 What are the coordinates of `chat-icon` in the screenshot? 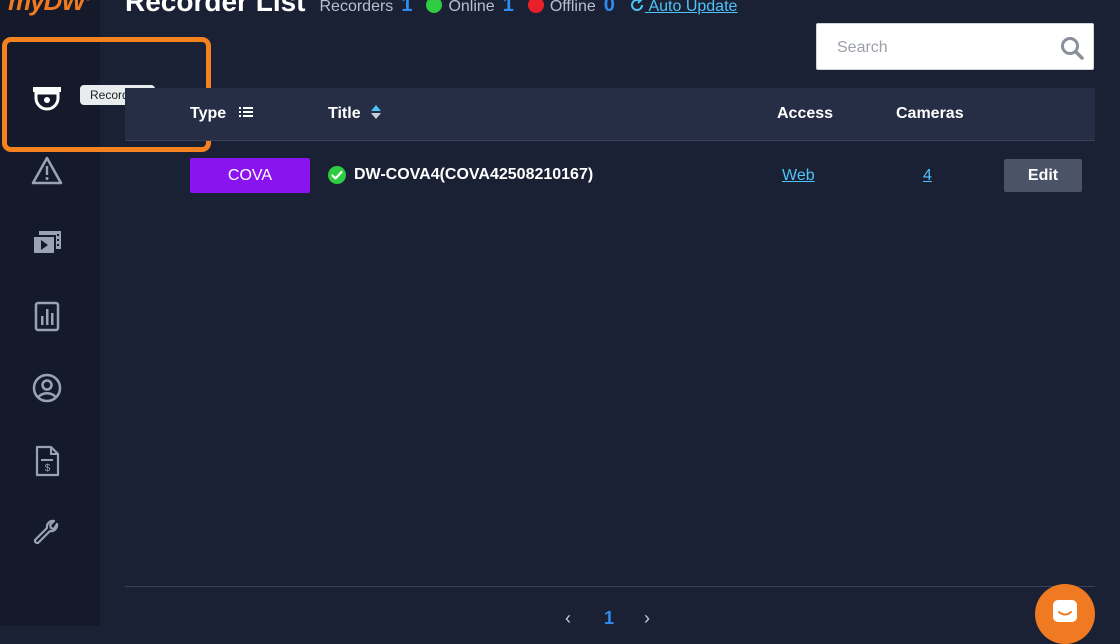 It's located at (1065, 611).